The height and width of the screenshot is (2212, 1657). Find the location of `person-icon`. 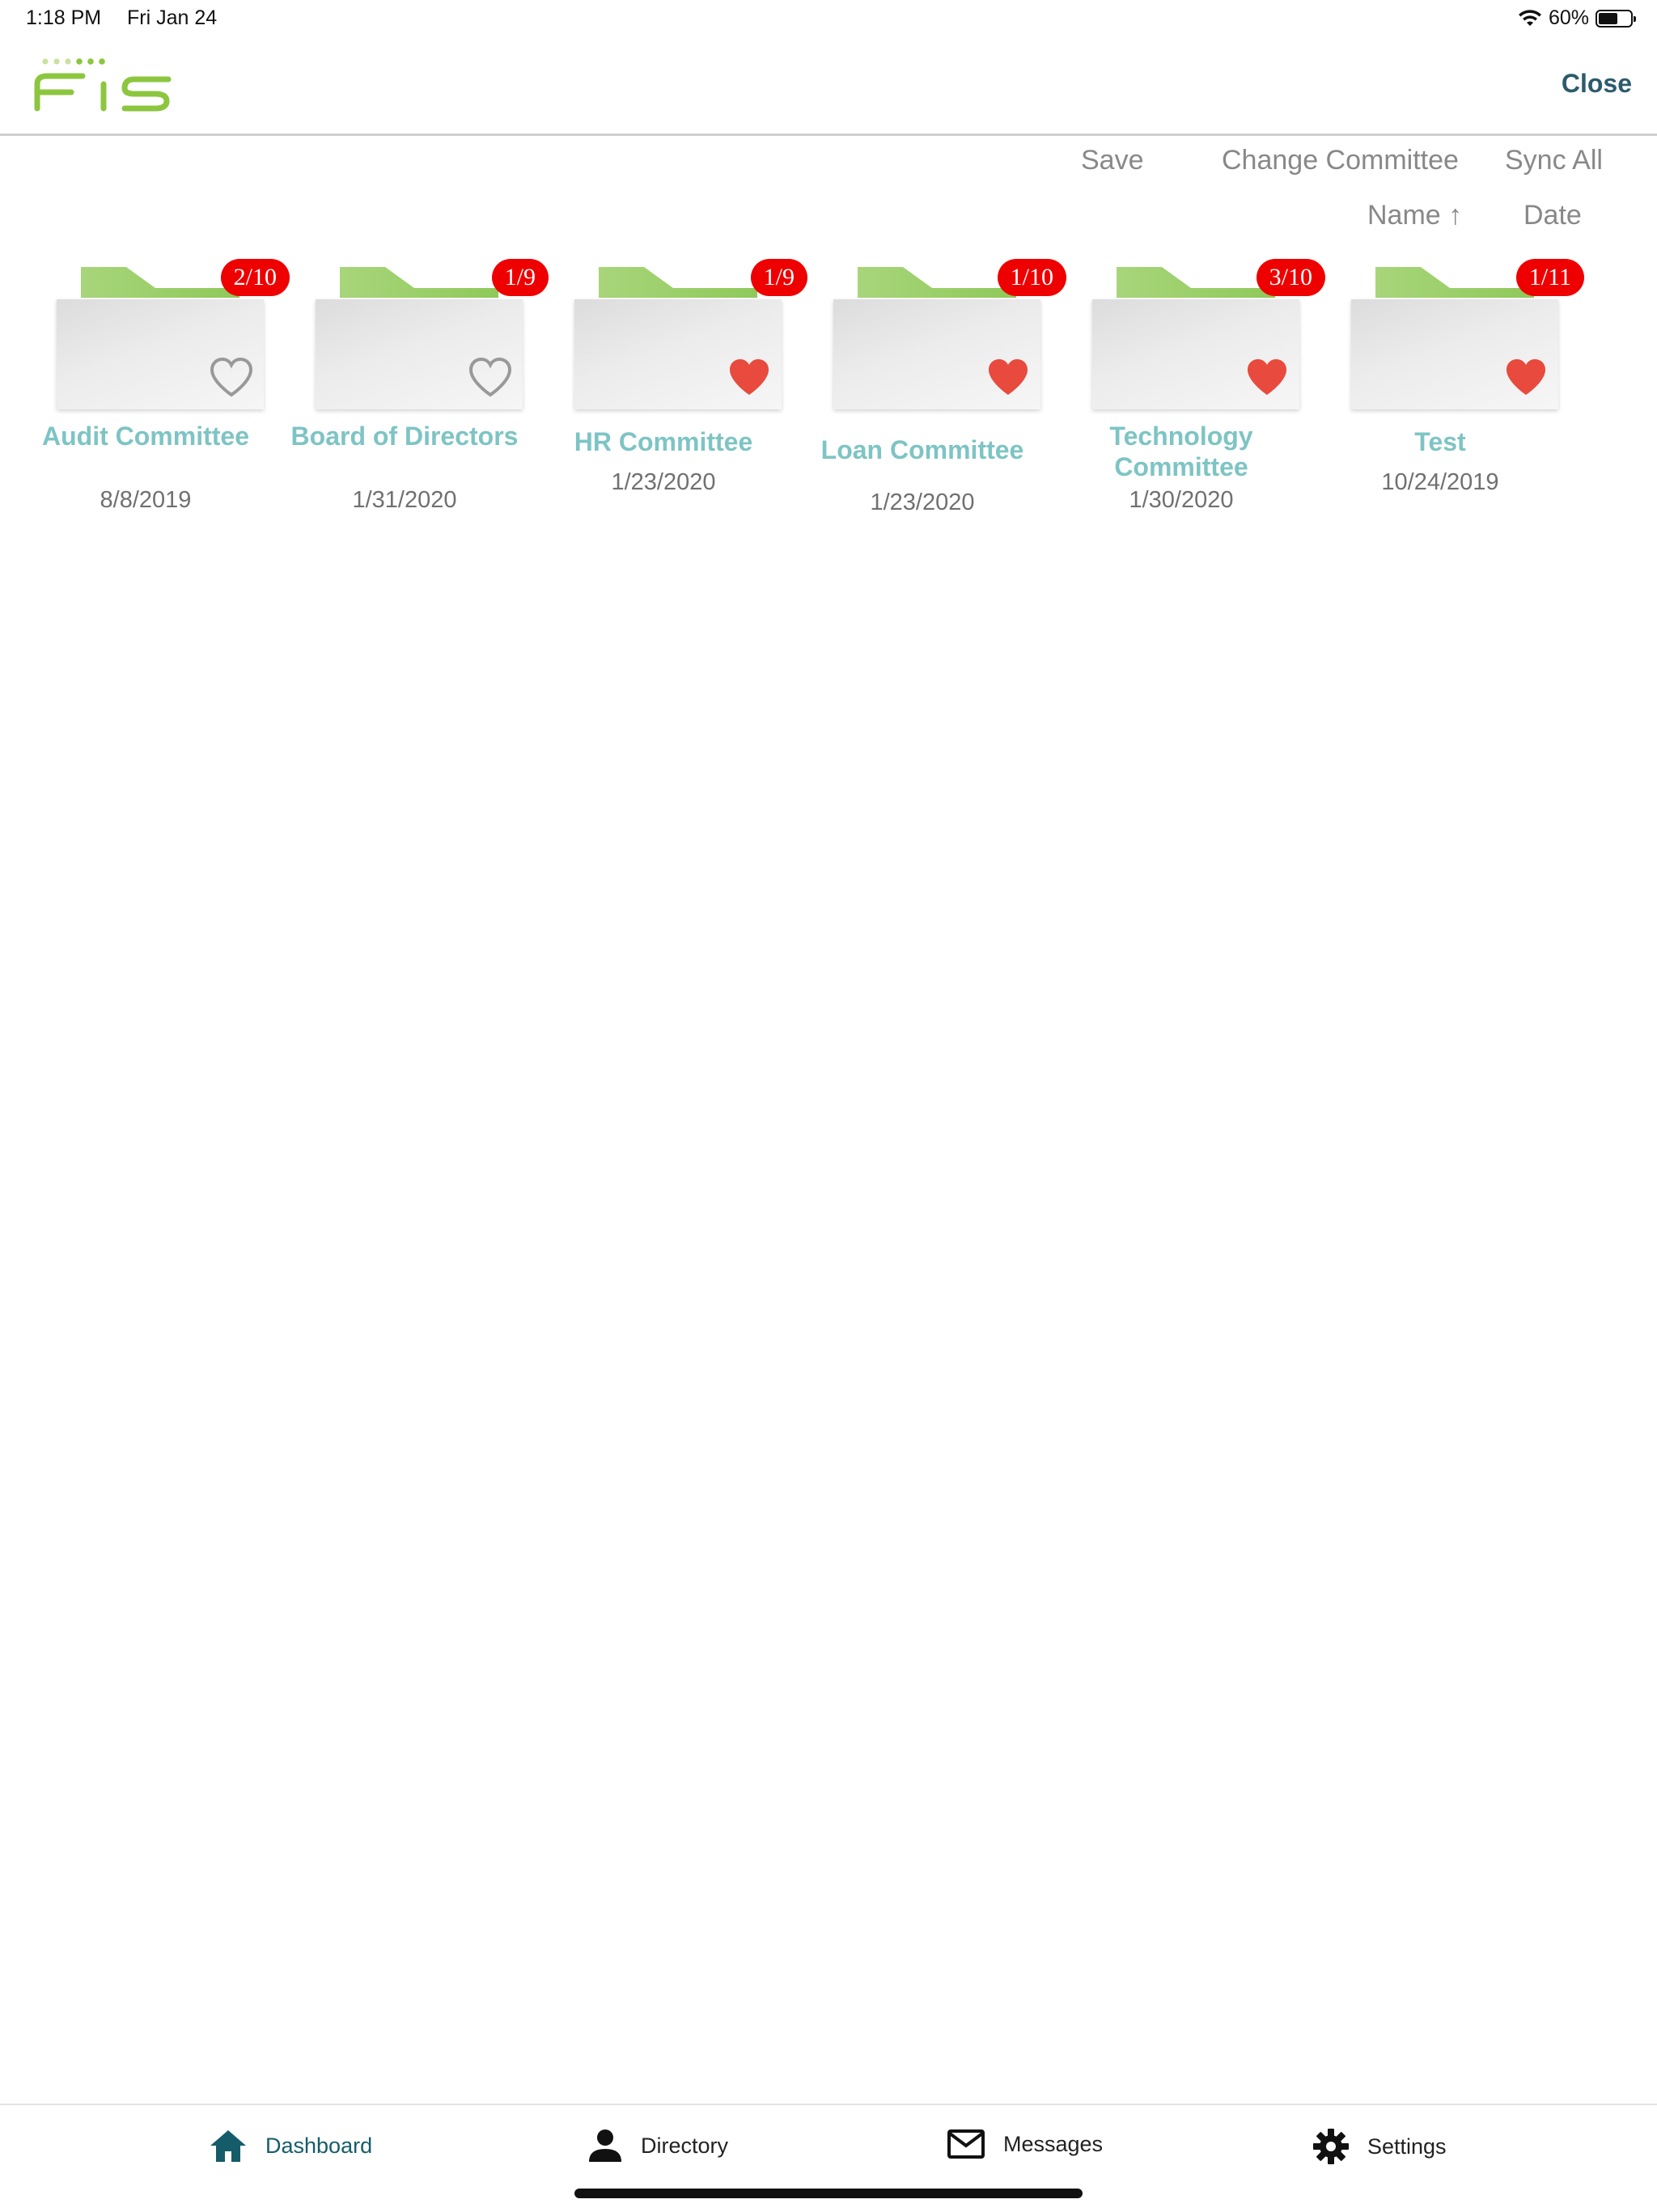

person-icon is located at coordinates (605, 2145).